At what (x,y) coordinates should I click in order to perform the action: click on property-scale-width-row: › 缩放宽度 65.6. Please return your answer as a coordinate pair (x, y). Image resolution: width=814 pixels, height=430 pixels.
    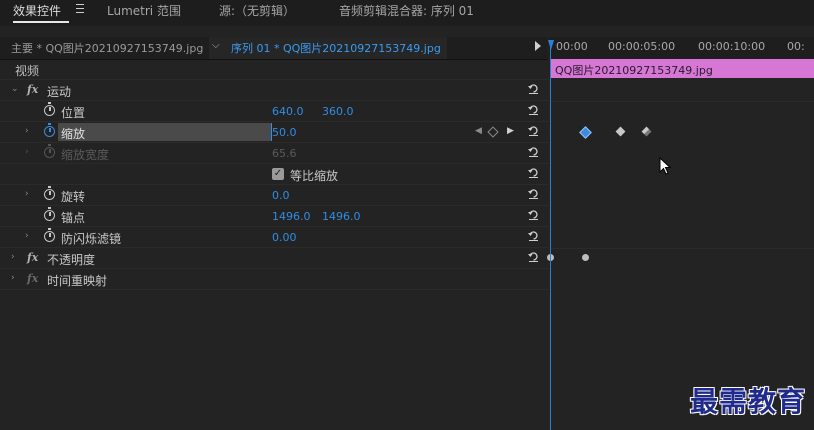
    Looking at the image, I should click on (274, 153).